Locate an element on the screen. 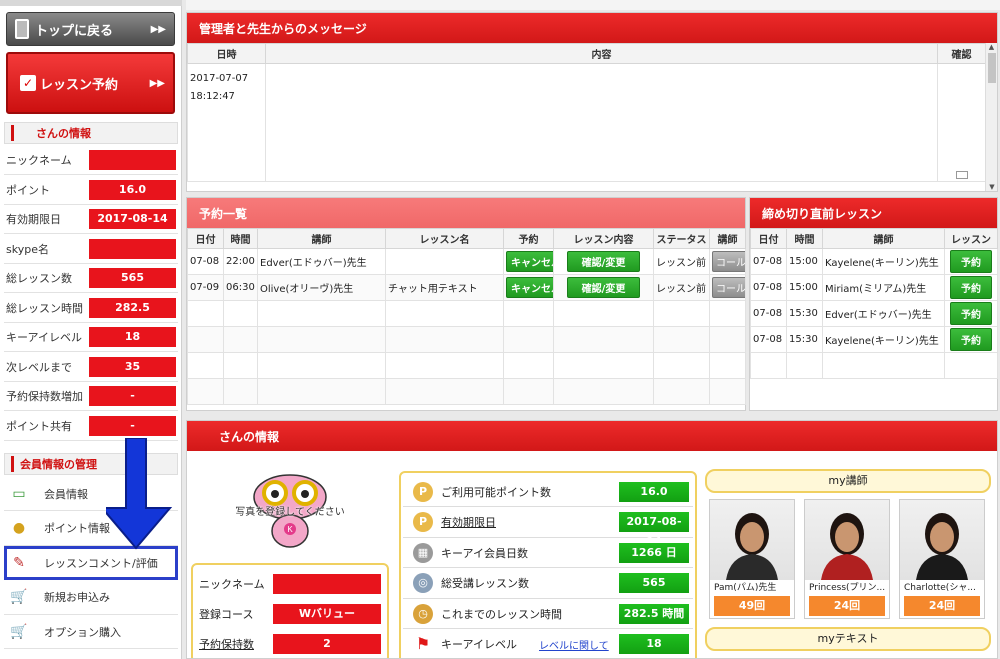  scroll-up-arrow-icon: ▲ is located at coordinates (991, 47).